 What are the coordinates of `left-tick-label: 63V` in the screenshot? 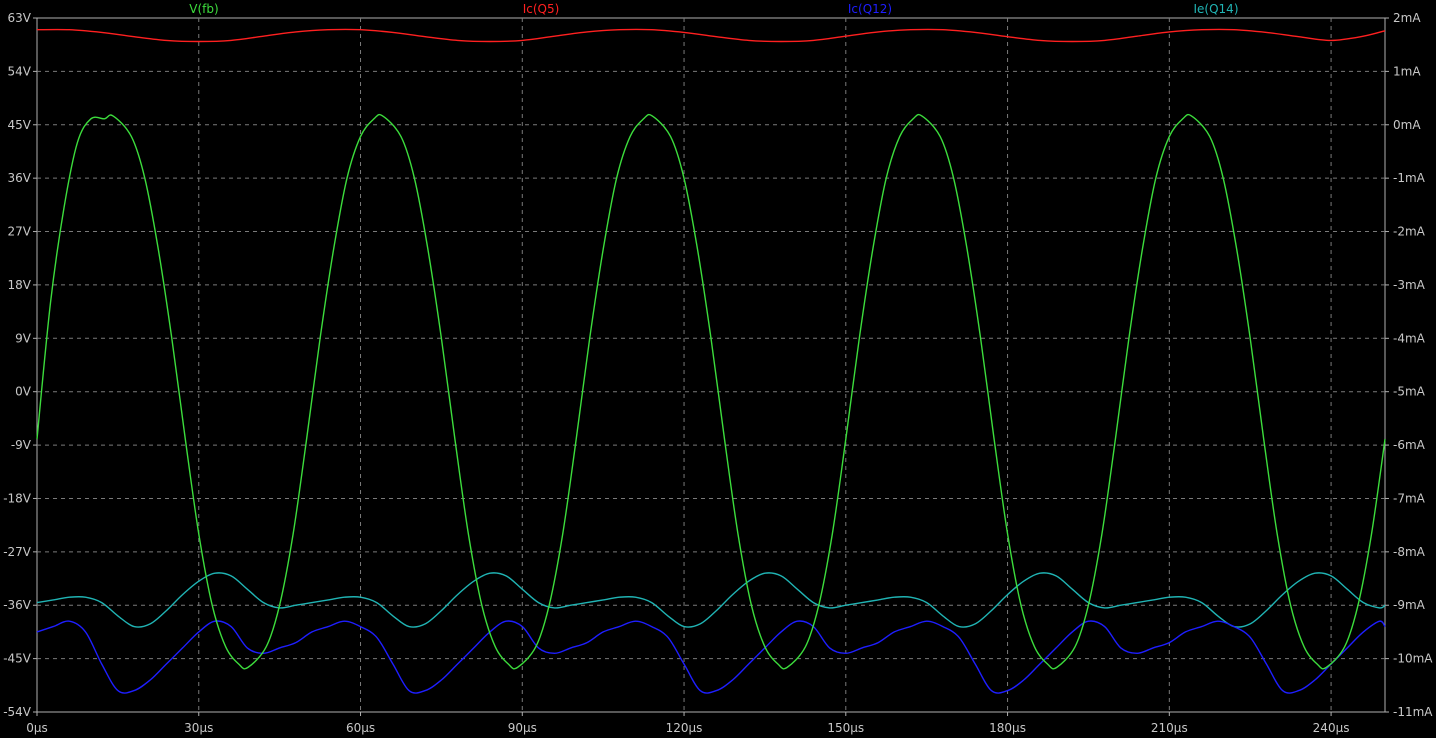 It's located at (20, 18).